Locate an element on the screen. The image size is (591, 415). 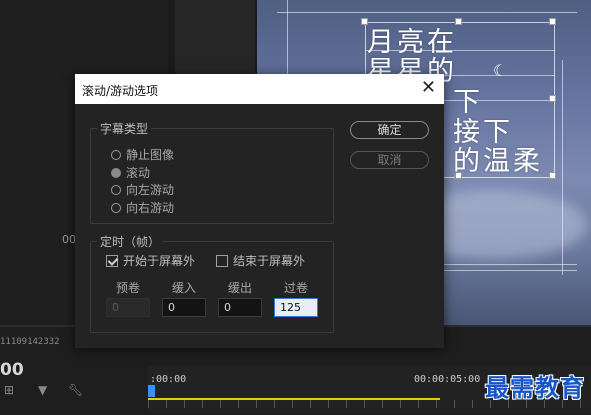
ok-button: 确定 is located at coordinates (389, 130).